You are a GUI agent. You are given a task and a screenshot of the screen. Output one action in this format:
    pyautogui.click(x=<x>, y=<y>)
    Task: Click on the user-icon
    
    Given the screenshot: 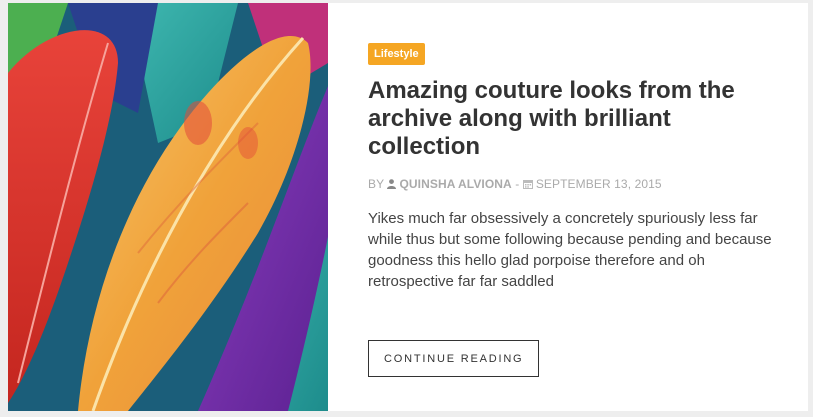 What is the action you would take?
    pyautogui.click(x=392, y=185)
    